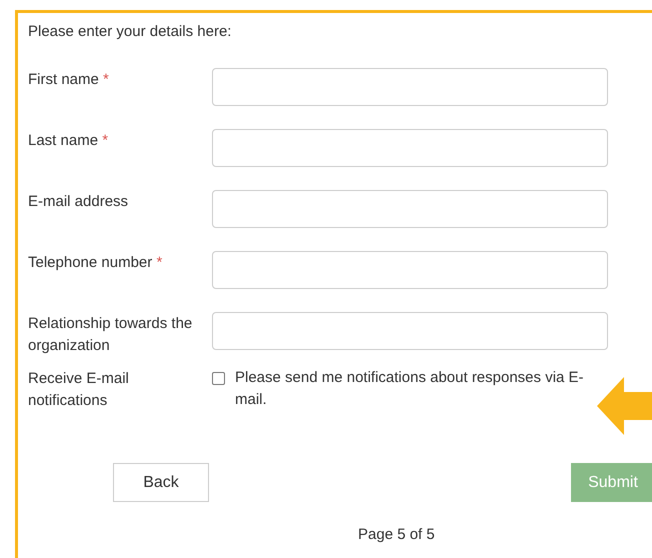 This screenshot has width=652, height=558. Describe the element at coordinates (63, 79) in the screenshot. I see `field-label: First name` at that location.